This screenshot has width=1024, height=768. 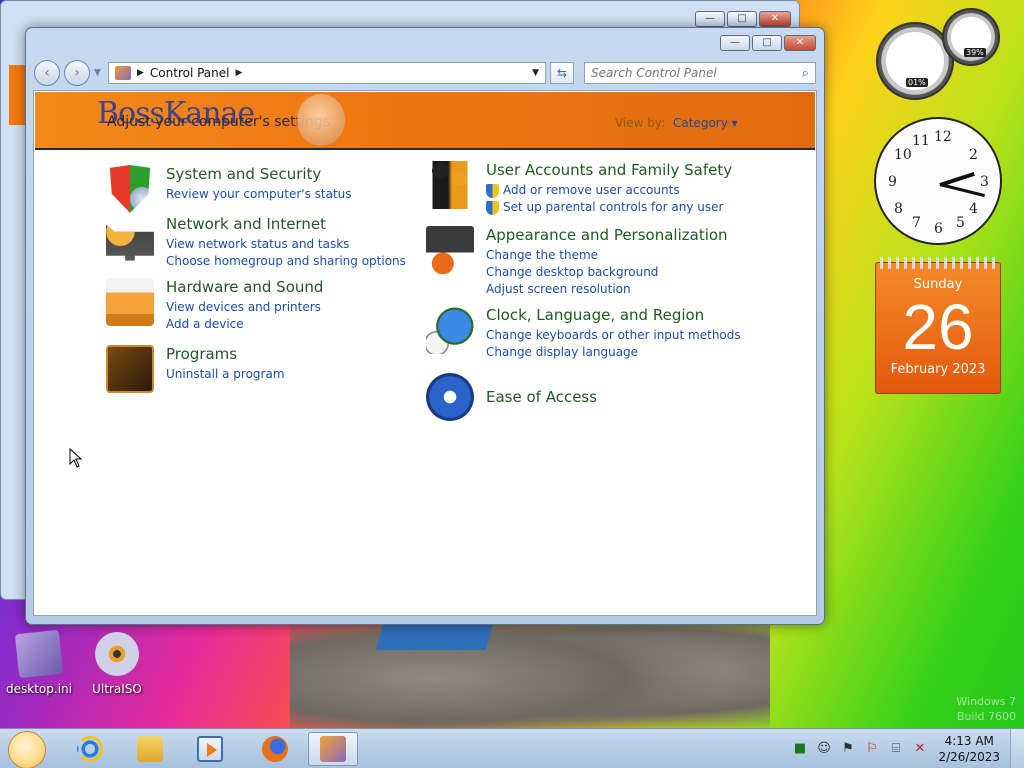 I want to click on category-title: User Accounts and Family Safety, so click(x=609, y=170).